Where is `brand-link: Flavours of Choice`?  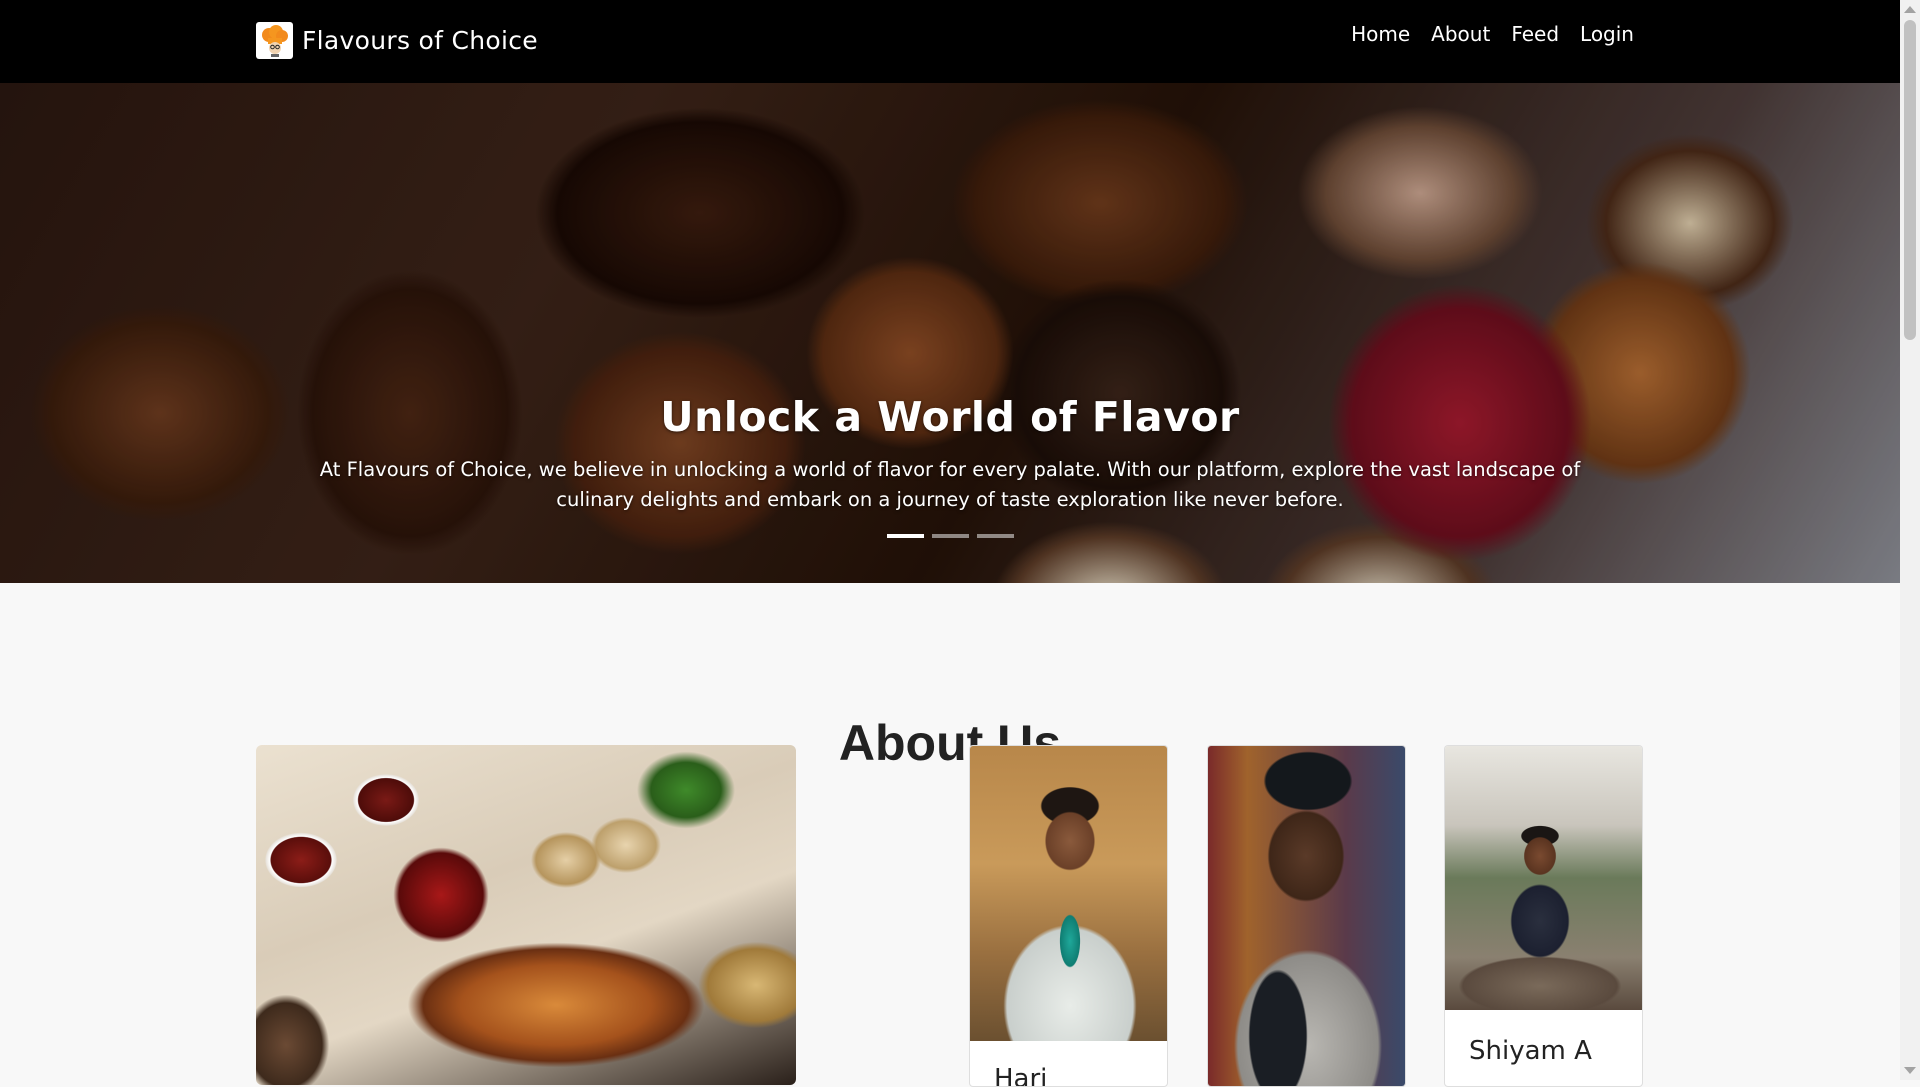 brand-link: Flavours of Choice is located at coordinates (397, 40).